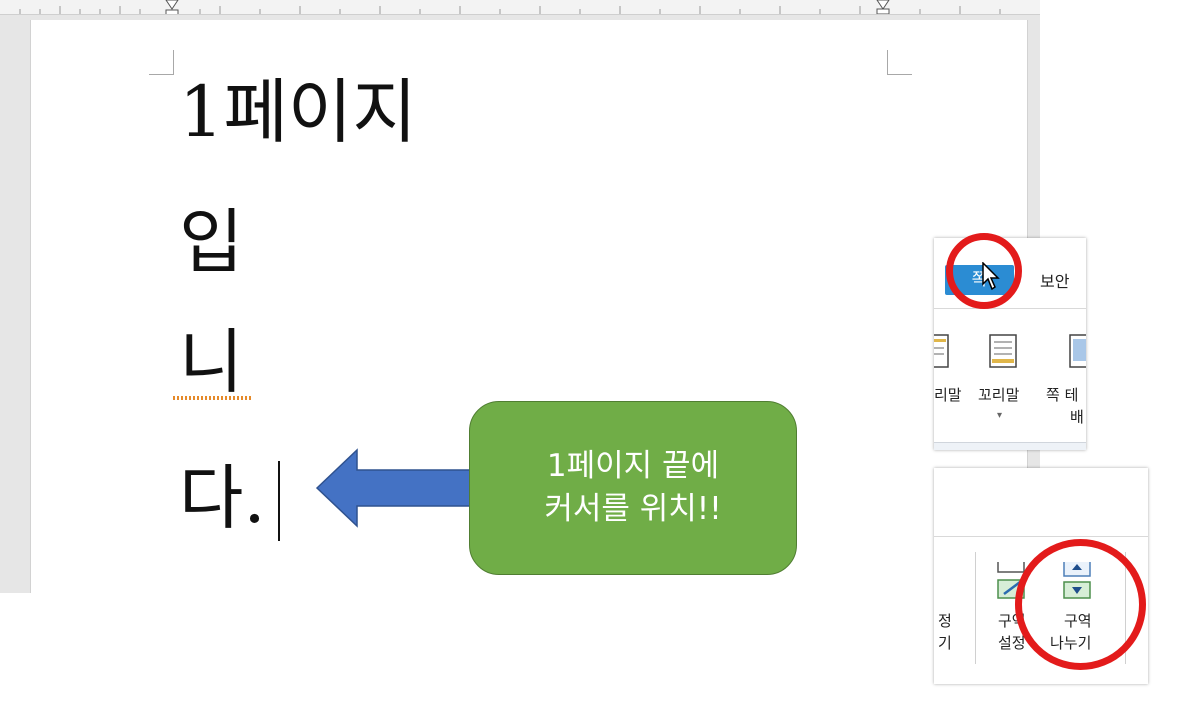 The image size is (1181, 714). What do you see at coordinates (279, 501) in the screenshot?
I see `text-cursor` at bounding box center [279, 501].